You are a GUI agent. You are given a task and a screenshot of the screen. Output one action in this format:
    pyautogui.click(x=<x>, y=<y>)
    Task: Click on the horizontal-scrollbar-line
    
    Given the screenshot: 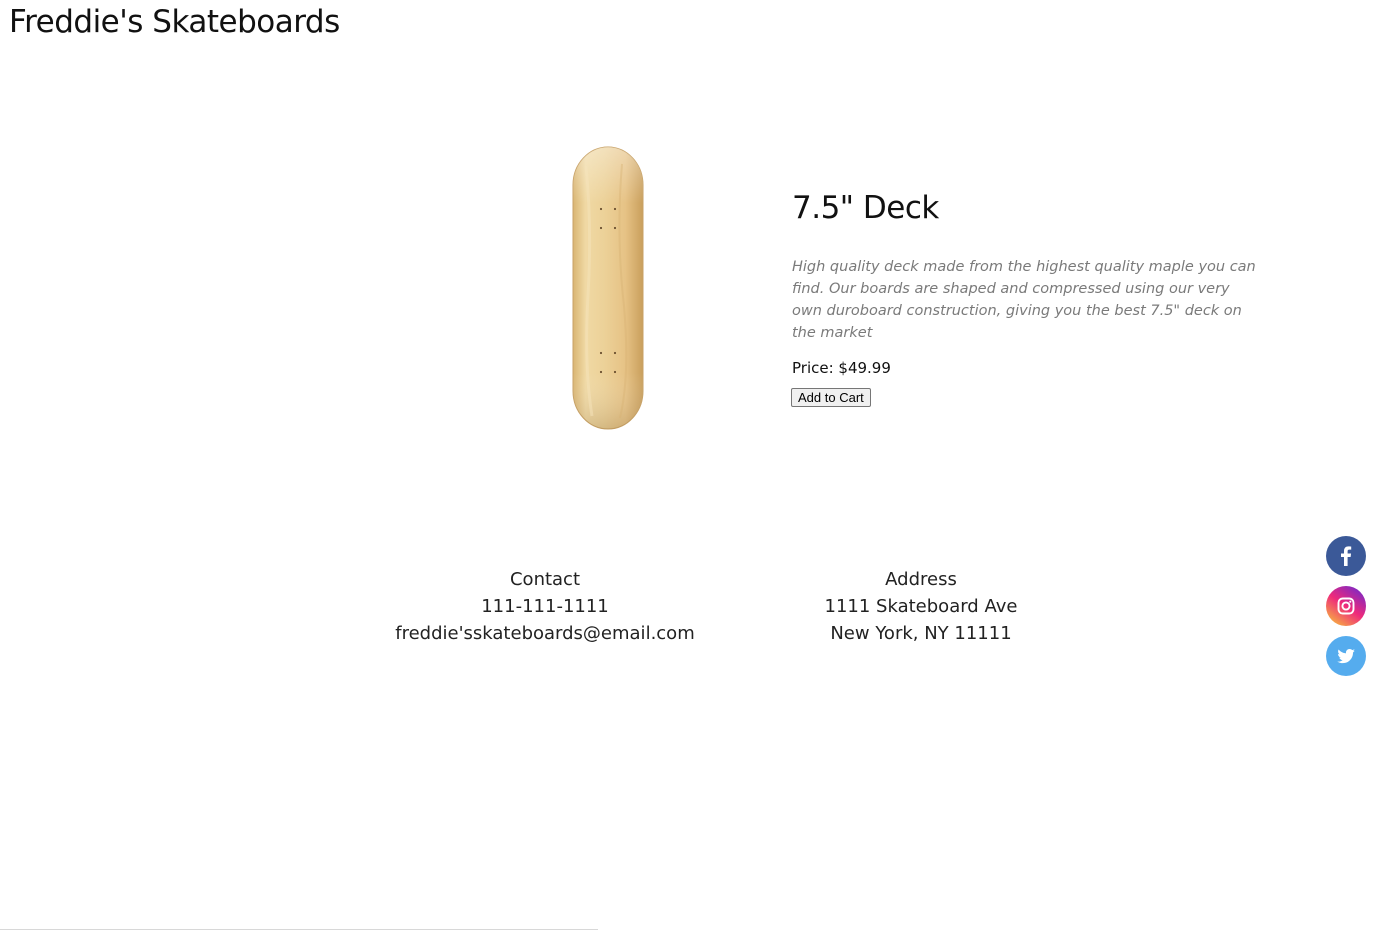 What is the action you would take?
    pyautogui.click(x=299, y=929)
    